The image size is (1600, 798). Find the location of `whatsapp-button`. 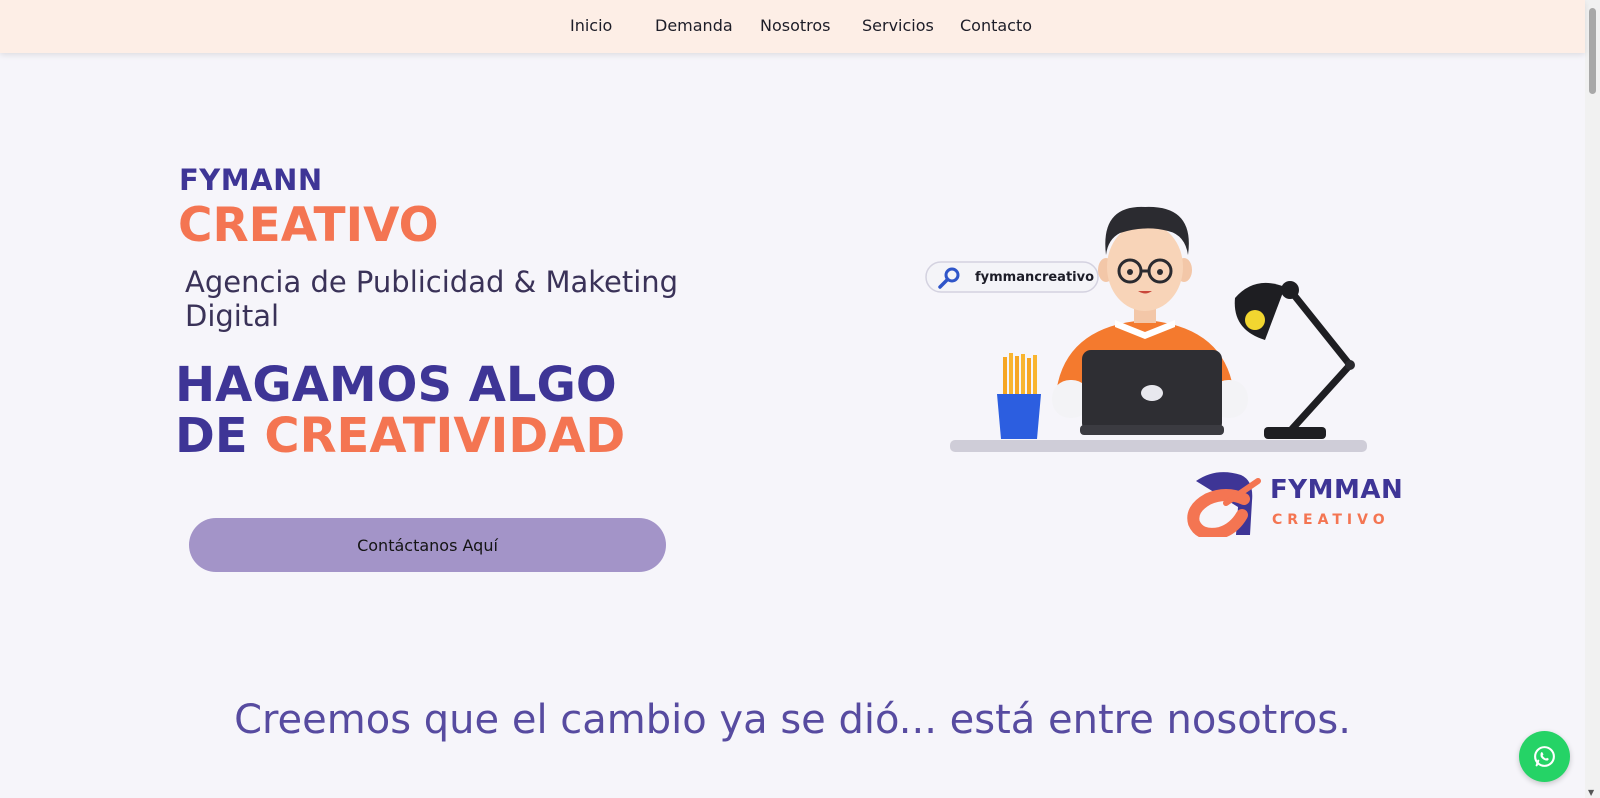

whatsapp-button is located at coordinates (1544, 756).